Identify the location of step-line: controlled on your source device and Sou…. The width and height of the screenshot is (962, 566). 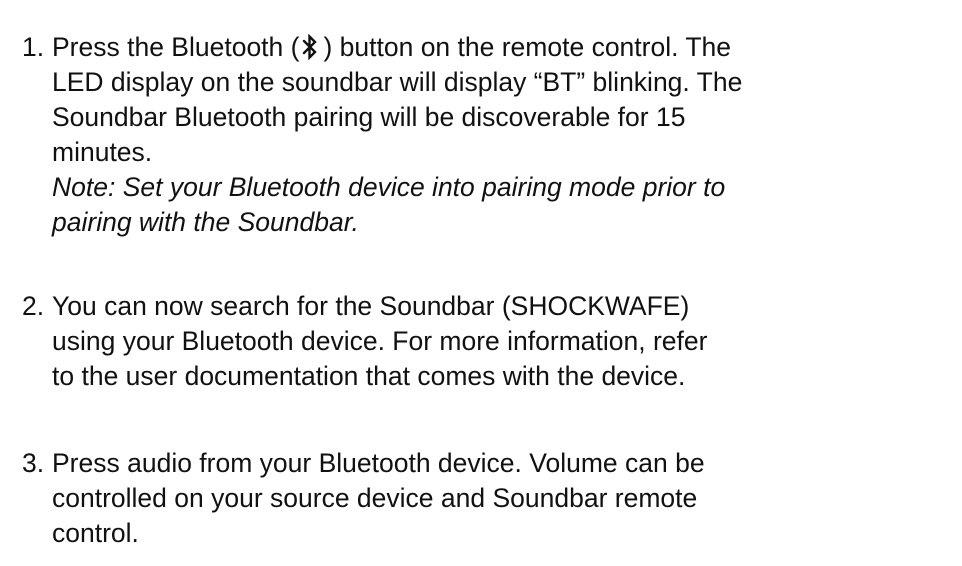
(375, 498).